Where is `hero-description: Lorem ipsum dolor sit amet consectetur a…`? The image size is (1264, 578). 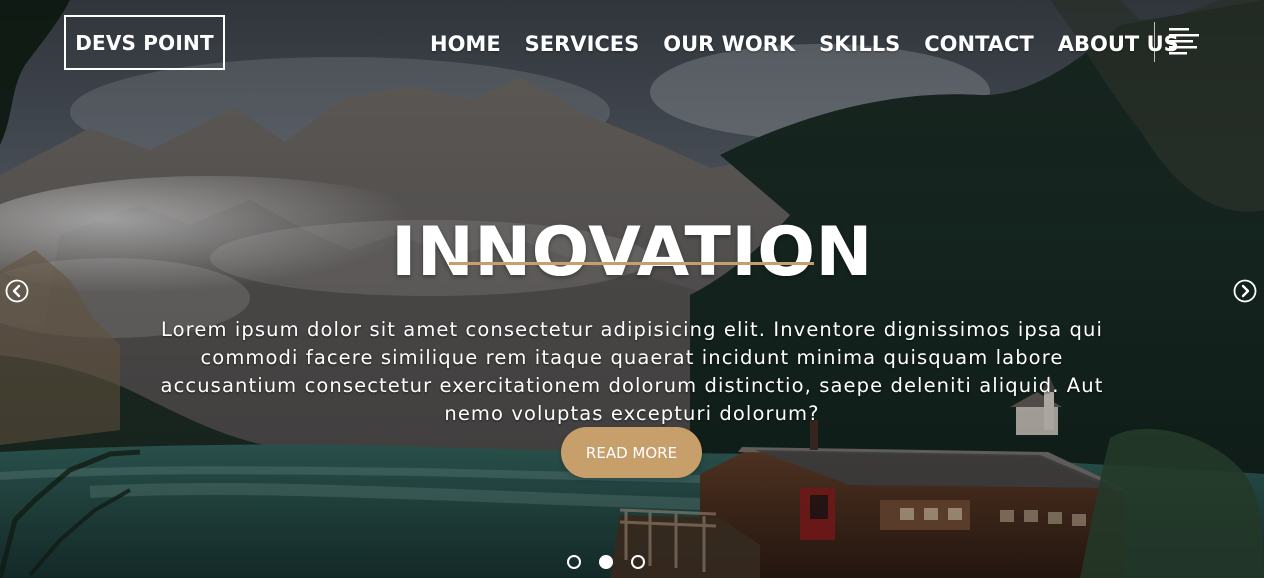
hero-description: Lorem ipsum dolor sit amet consectetur a… is located at coordinates (632, 371).